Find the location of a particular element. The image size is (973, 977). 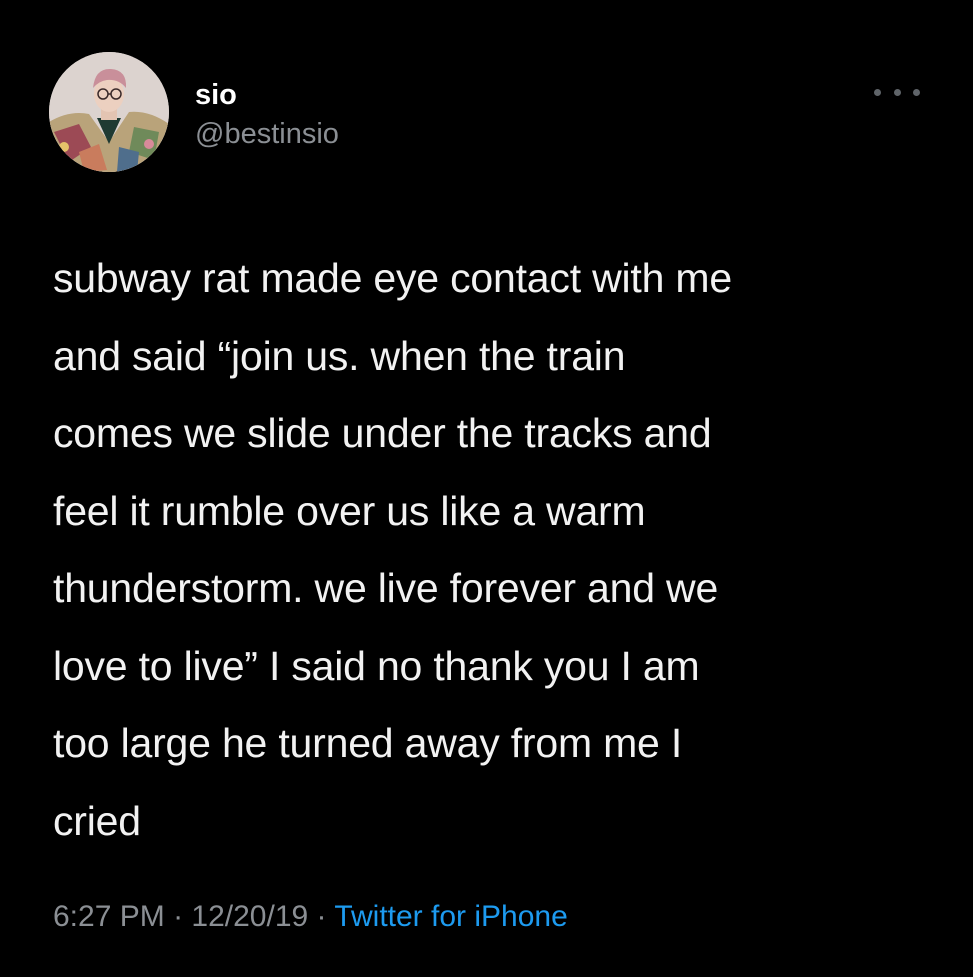

user-info: sio @bestinsio is located at coordinates (267, 114).